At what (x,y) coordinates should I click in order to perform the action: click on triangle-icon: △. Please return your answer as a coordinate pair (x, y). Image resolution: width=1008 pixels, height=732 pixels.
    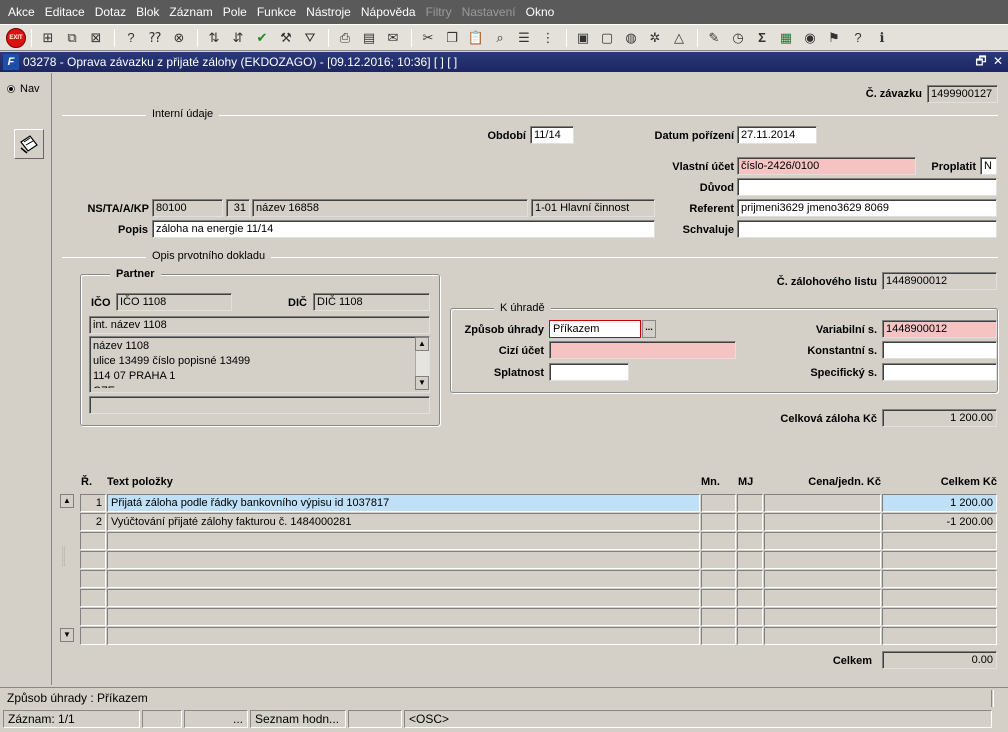
    Looking at the image, I should click on (679, 38).